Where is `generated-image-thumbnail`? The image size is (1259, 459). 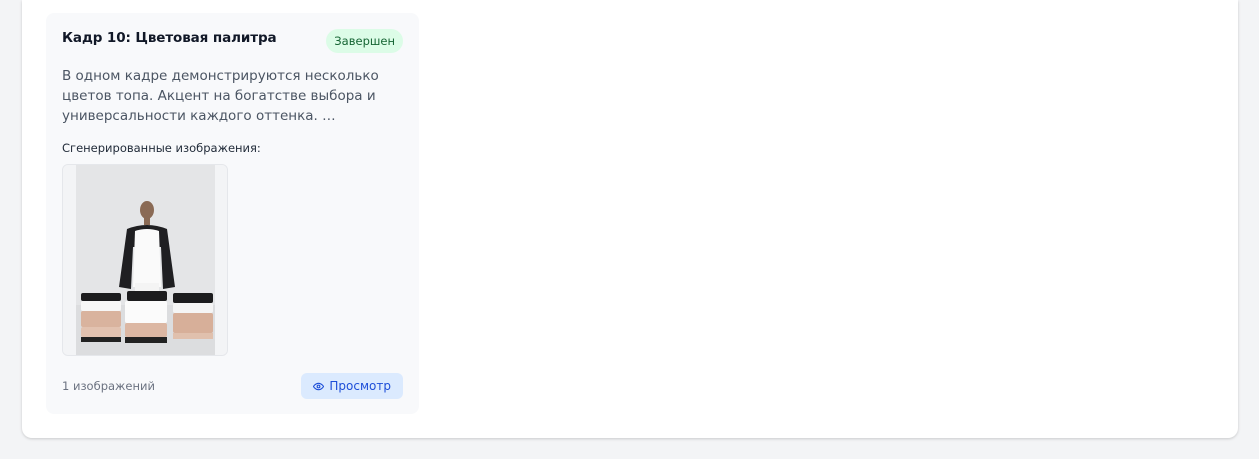
generated-image-thumbnail is located at coordinates (145, 260).